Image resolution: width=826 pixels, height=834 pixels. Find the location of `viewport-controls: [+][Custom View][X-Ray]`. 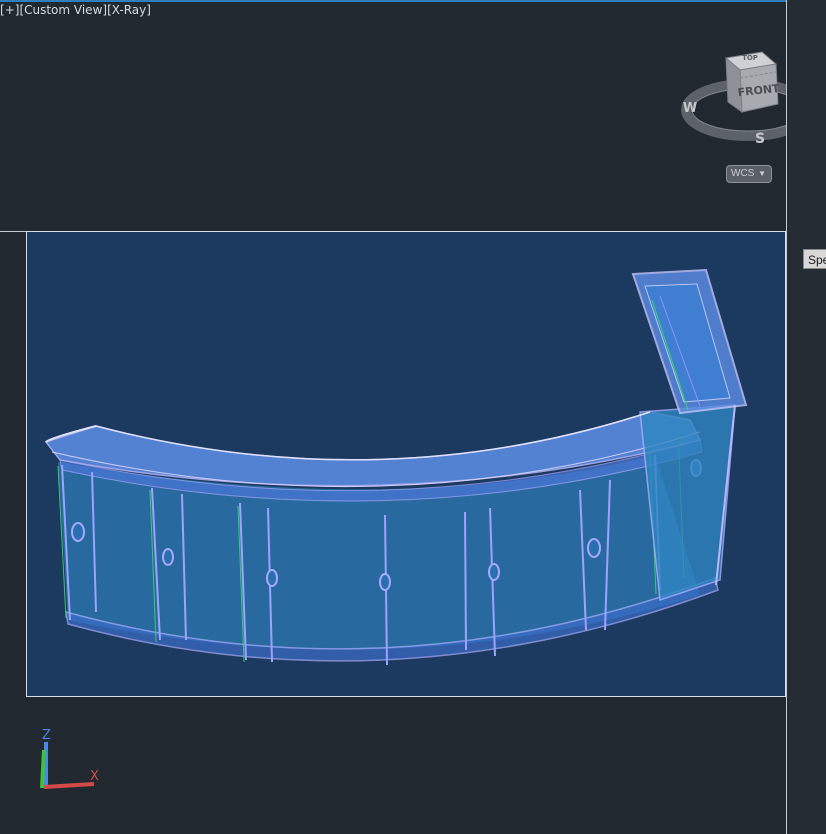

viewport-controls: [+][Custom View][X-Ray] is located at coordinates (75, 10).